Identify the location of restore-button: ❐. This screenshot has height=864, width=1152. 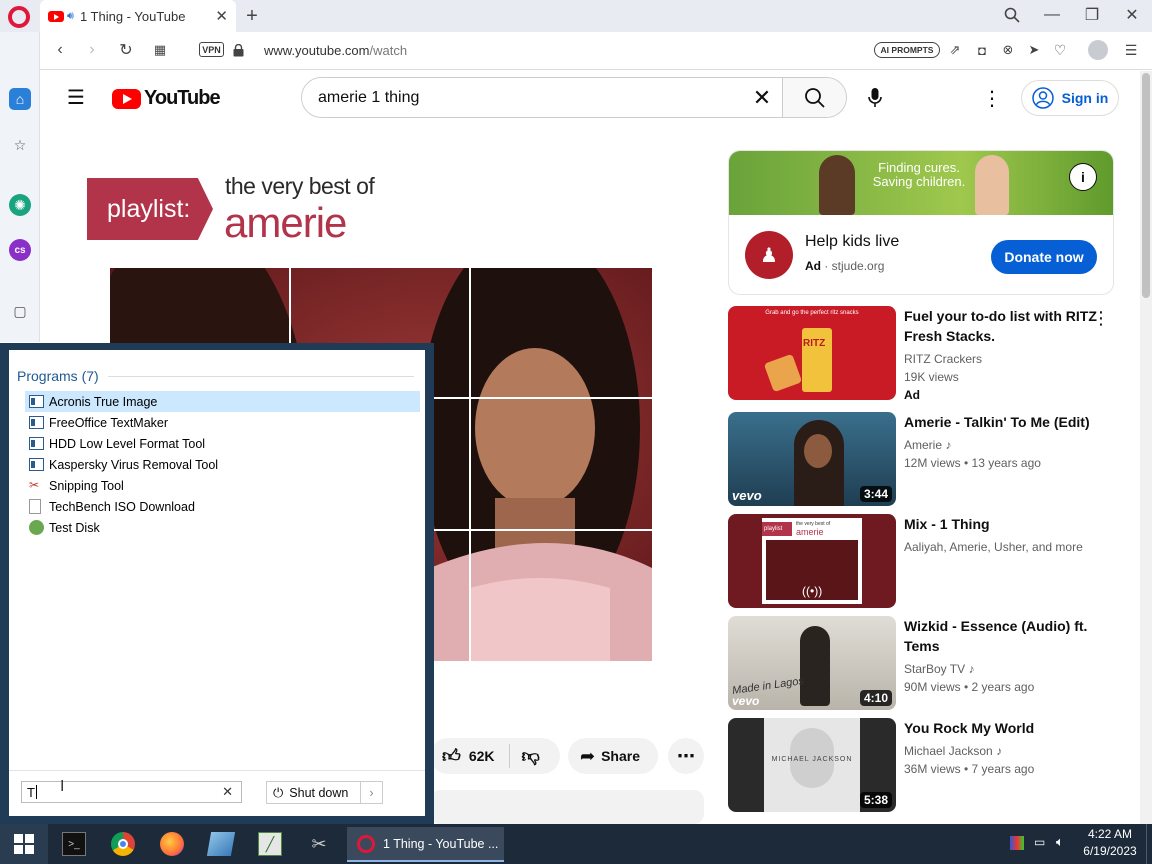
(1092, 15).